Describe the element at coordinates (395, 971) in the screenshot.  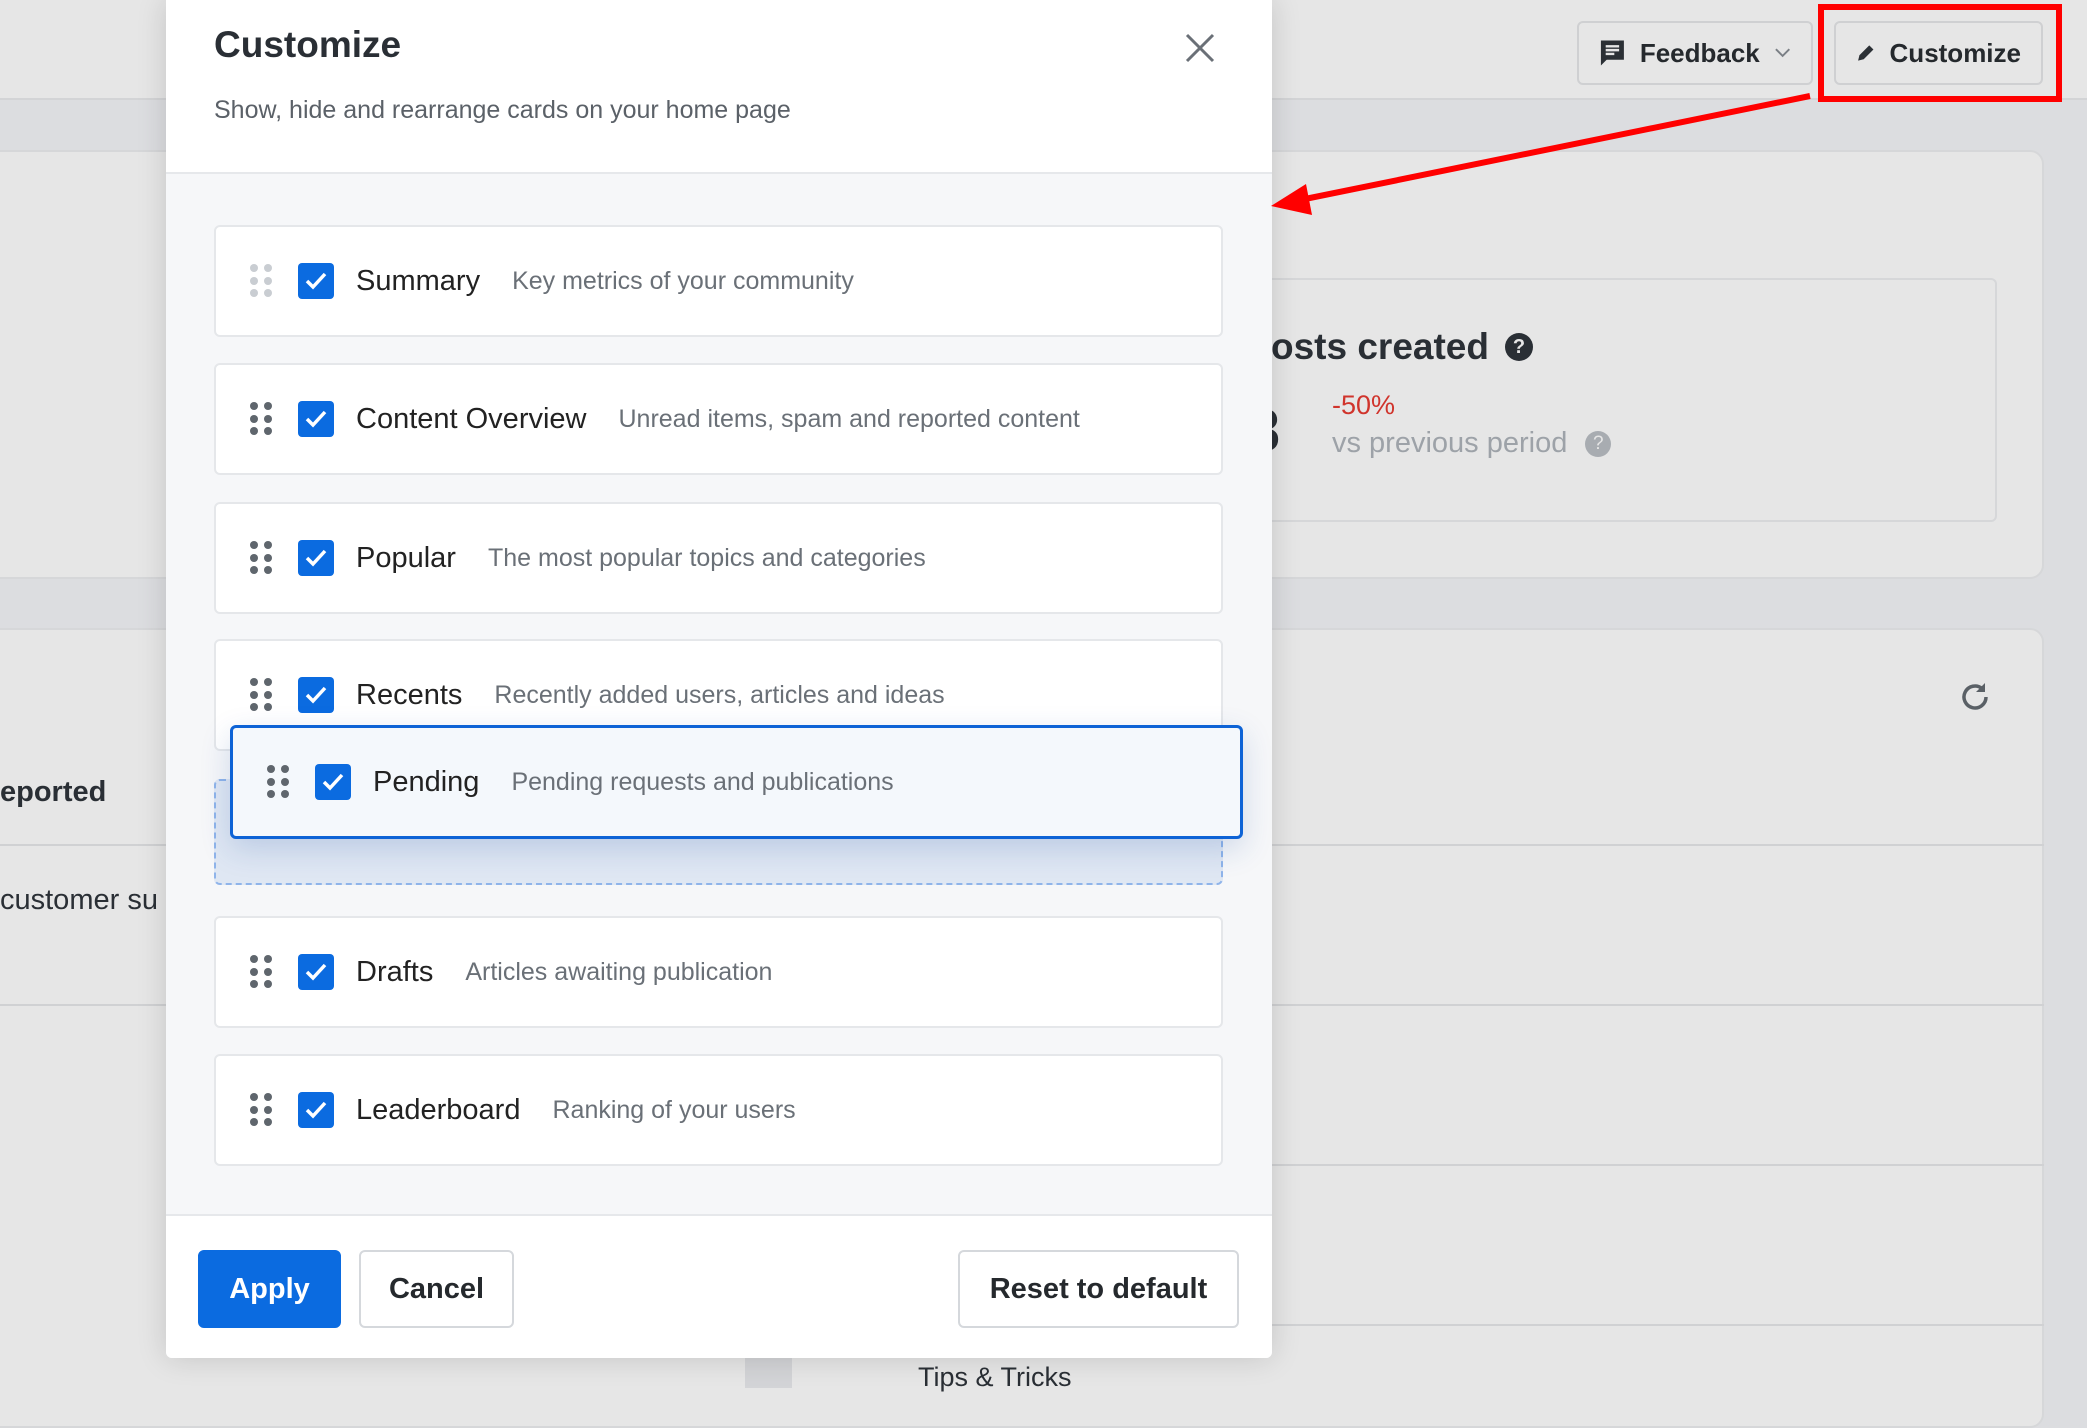
I see `card-option-label: Drafts` at that location.